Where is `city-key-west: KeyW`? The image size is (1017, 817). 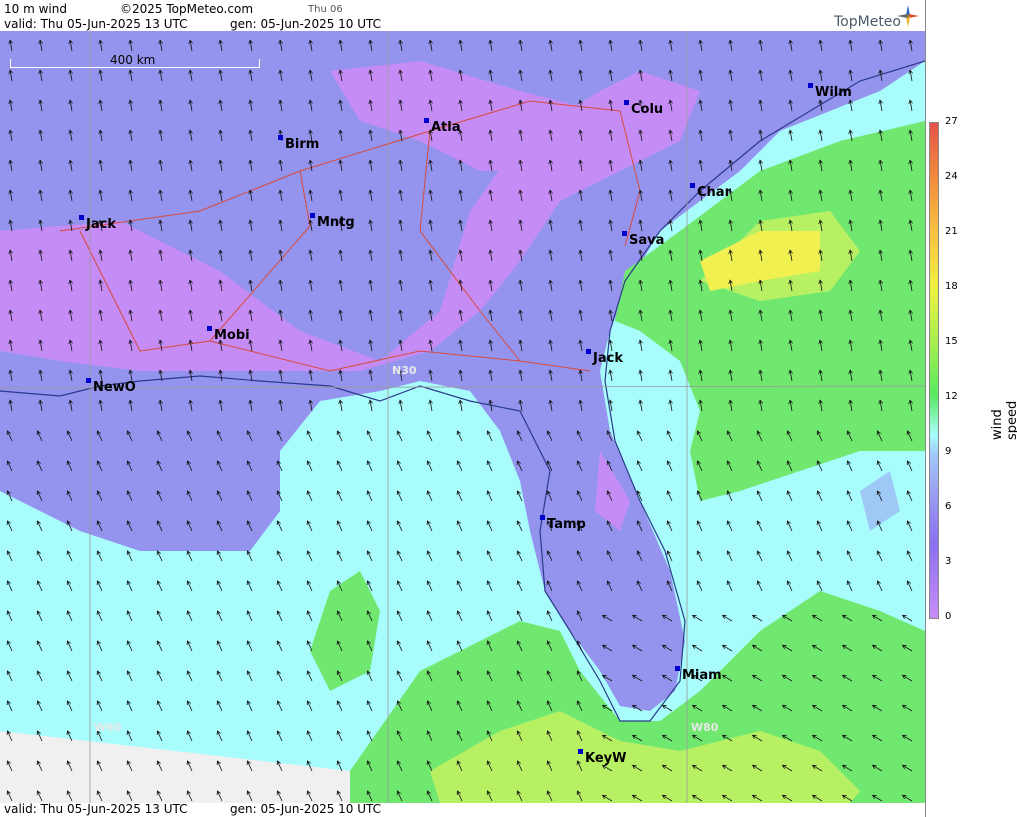
city-key-west: KeyW is located at coordinates (602, 757).